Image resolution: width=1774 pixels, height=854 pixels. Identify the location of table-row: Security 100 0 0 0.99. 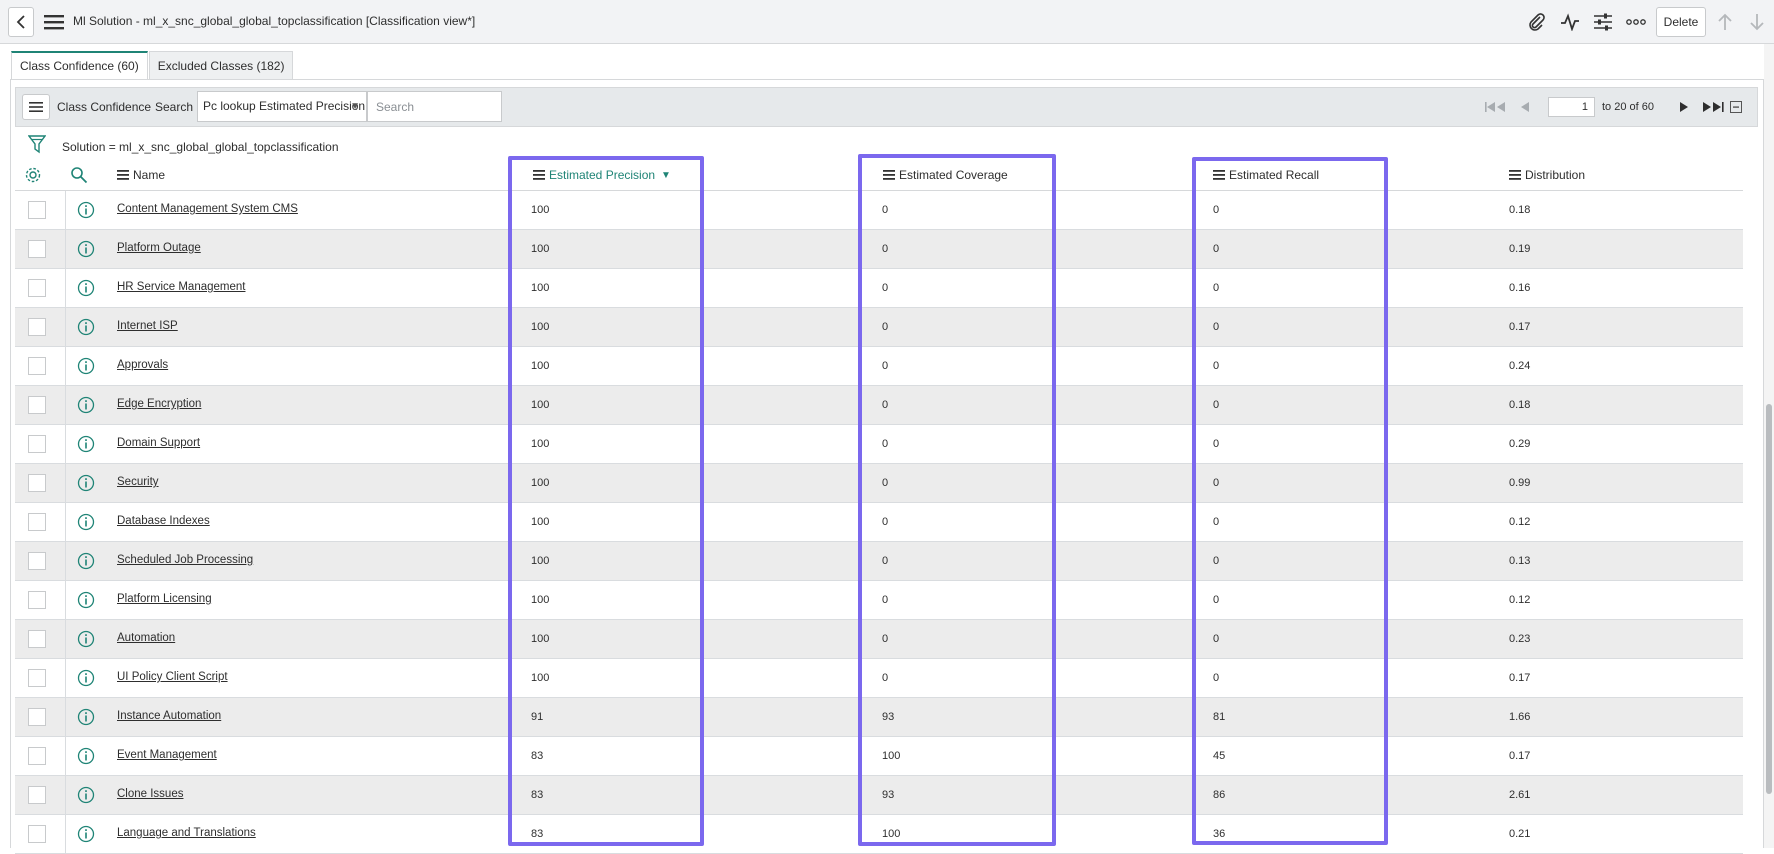
(879, 483).